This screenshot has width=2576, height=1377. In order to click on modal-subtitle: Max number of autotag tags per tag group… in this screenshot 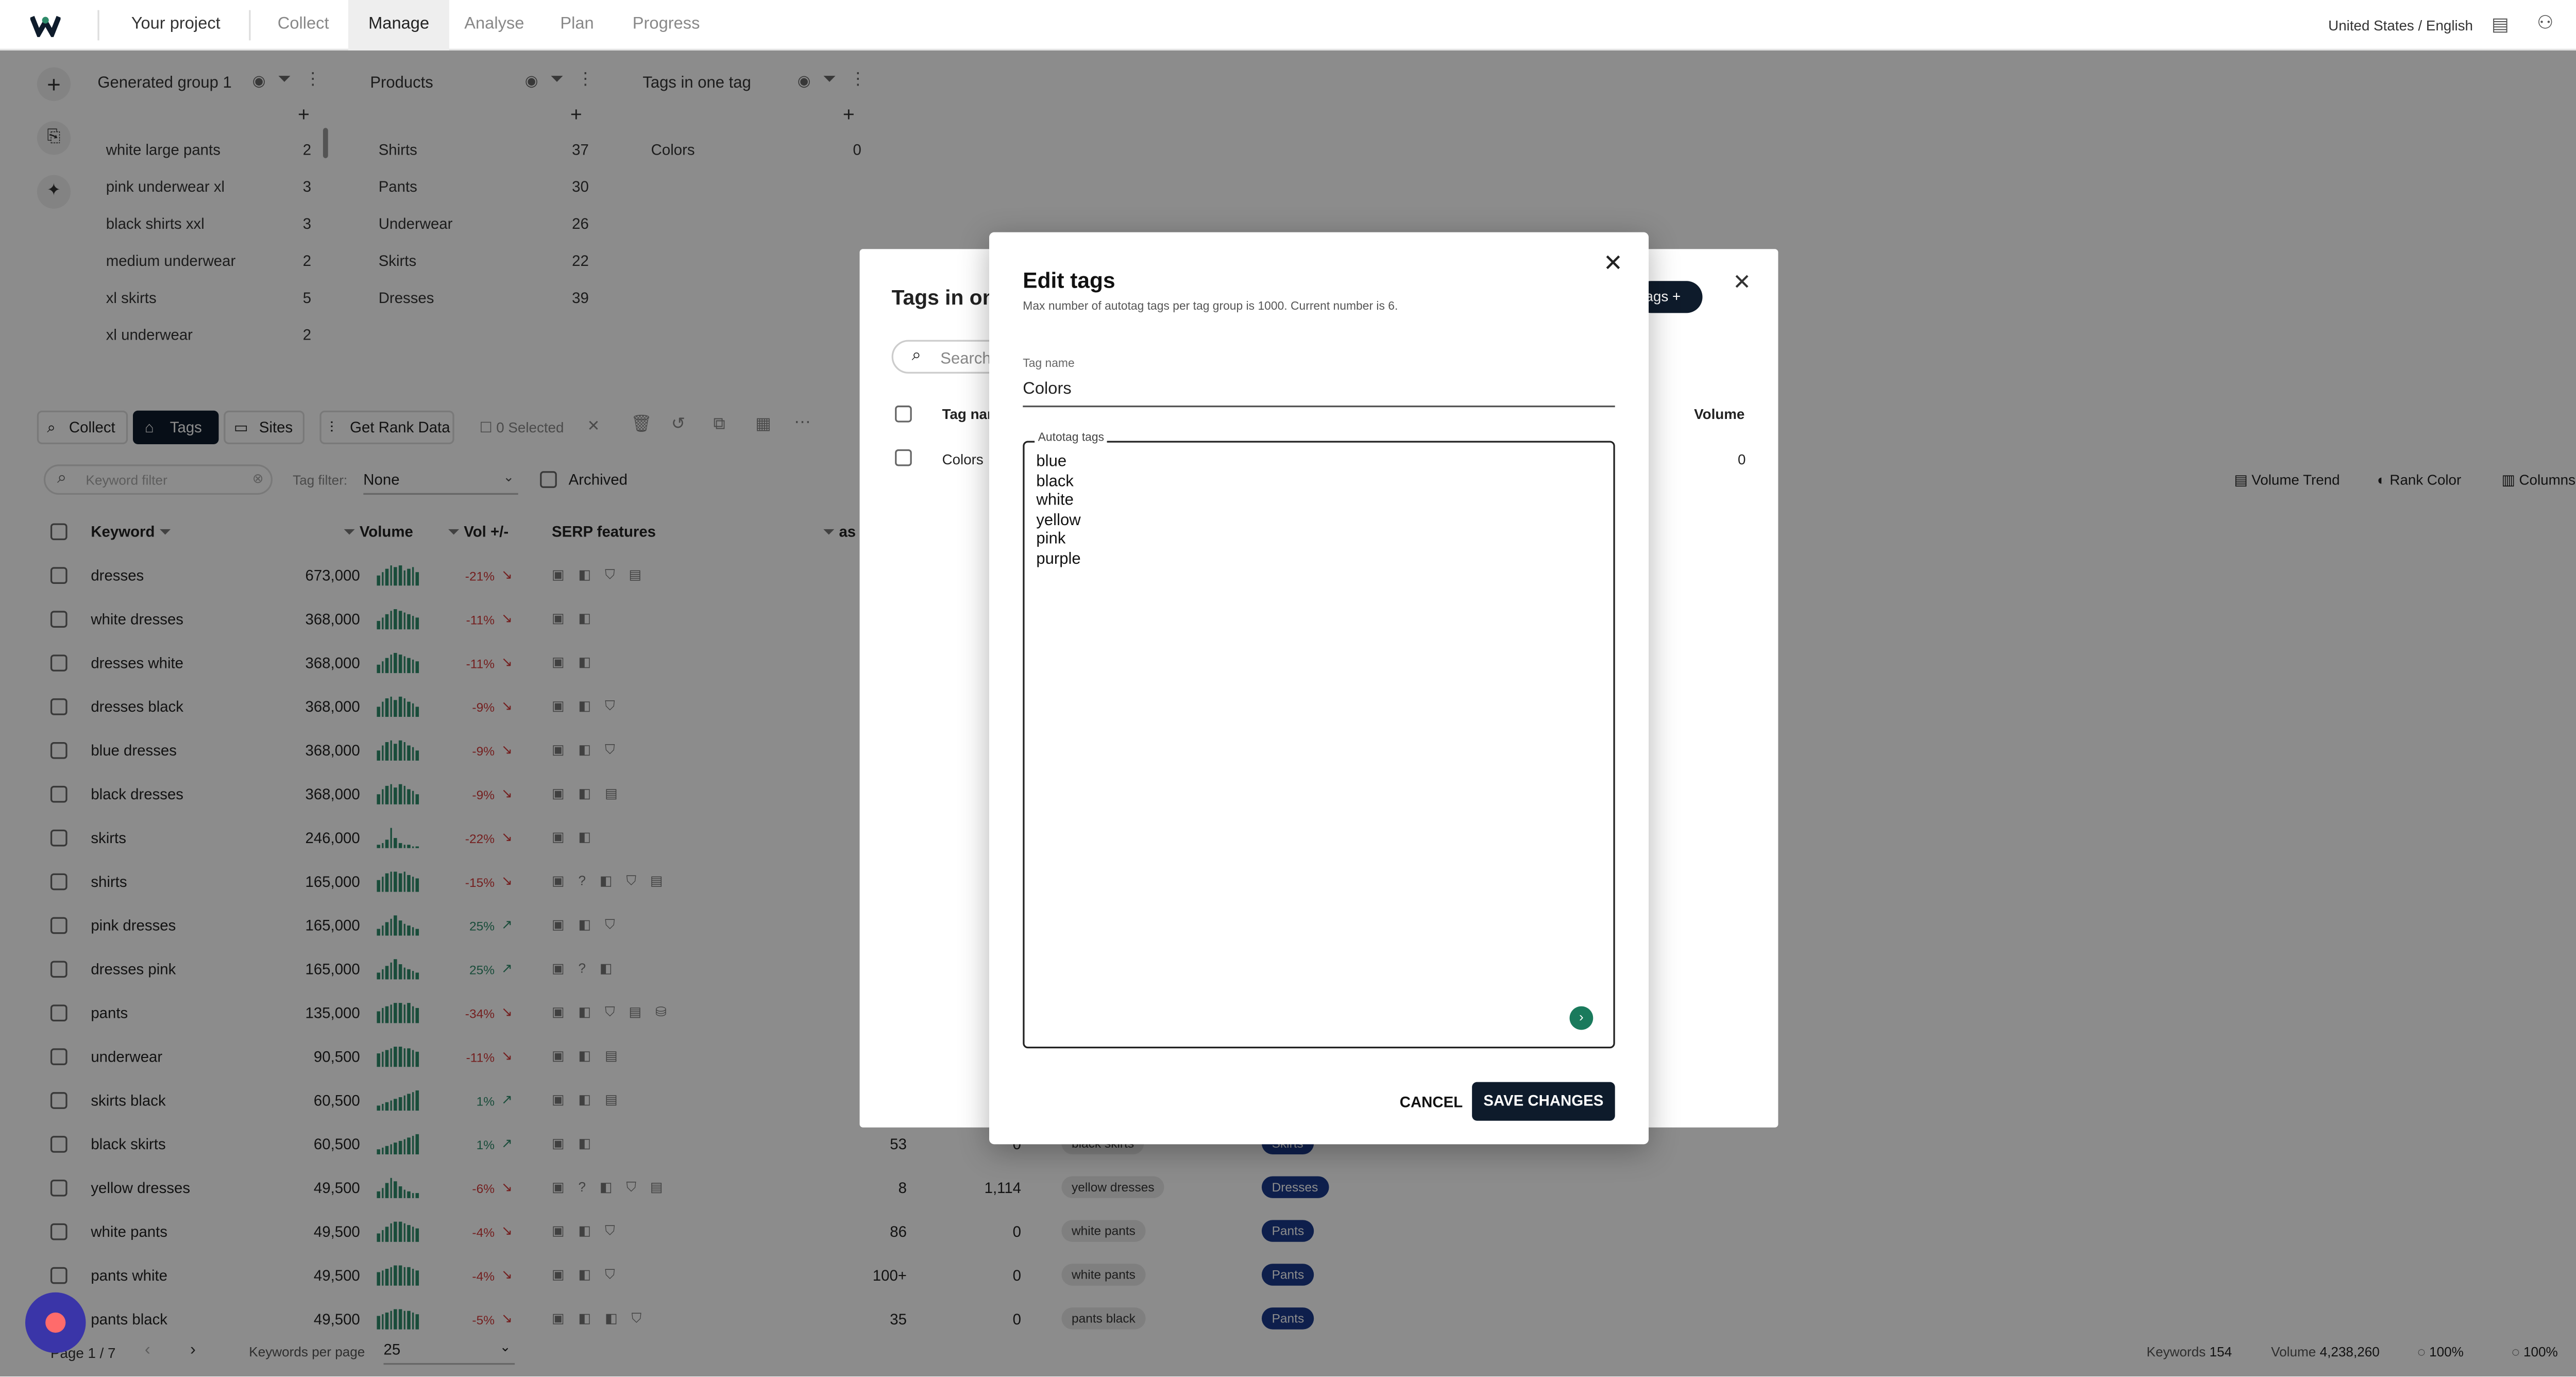, I will do `click(1210, 307)`.